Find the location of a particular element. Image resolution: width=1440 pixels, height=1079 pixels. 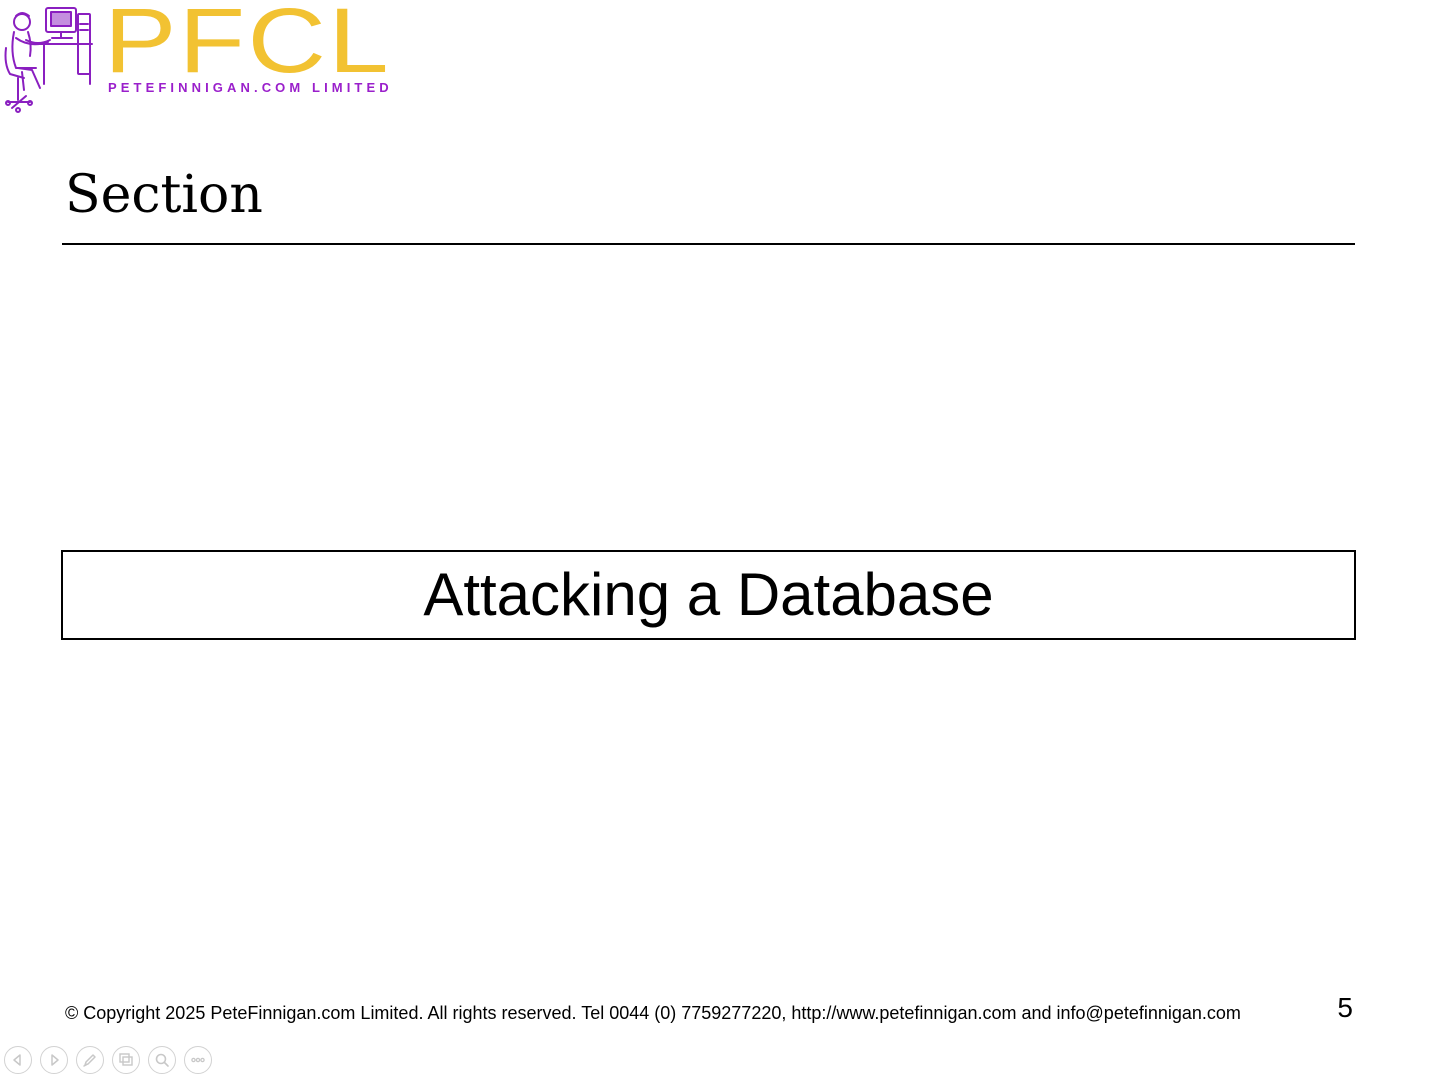

pen-icon is located at coordinates (89, 1060).